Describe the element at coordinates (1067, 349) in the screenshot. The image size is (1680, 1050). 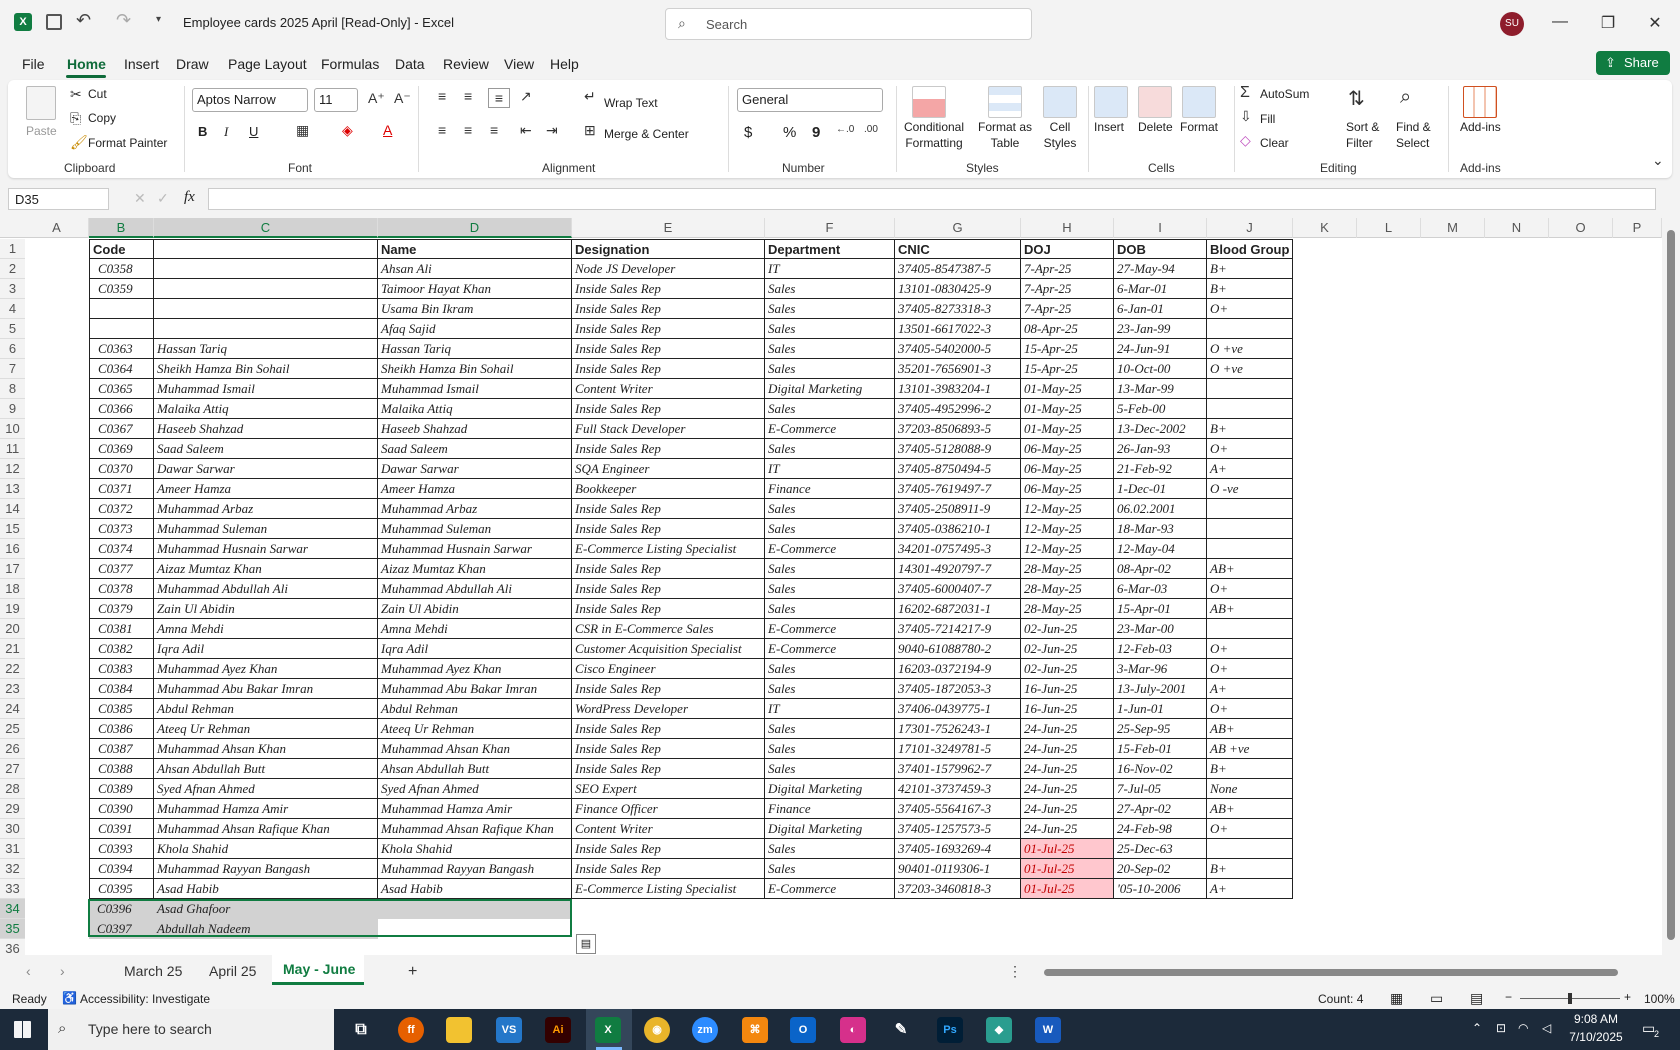
I see `table-cell: 15-Apr-25` at that location.